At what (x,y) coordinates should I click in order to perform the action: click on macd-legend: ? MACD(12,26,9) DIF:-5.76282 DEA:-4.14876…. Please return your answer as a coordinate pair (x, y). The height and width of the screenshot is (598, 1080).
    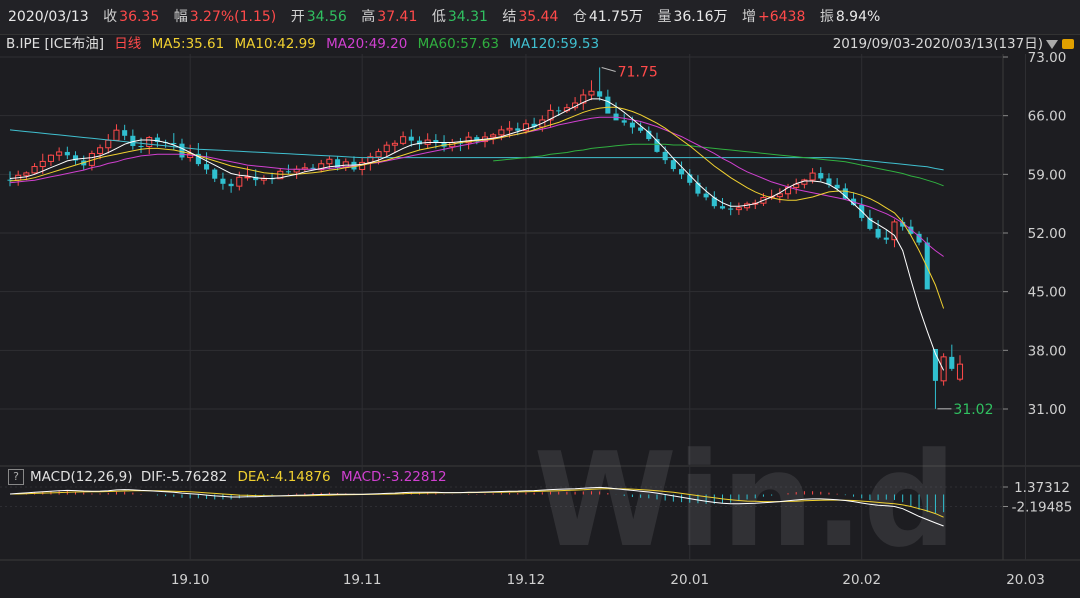
    Looking at the image, I should click on (227, 477).